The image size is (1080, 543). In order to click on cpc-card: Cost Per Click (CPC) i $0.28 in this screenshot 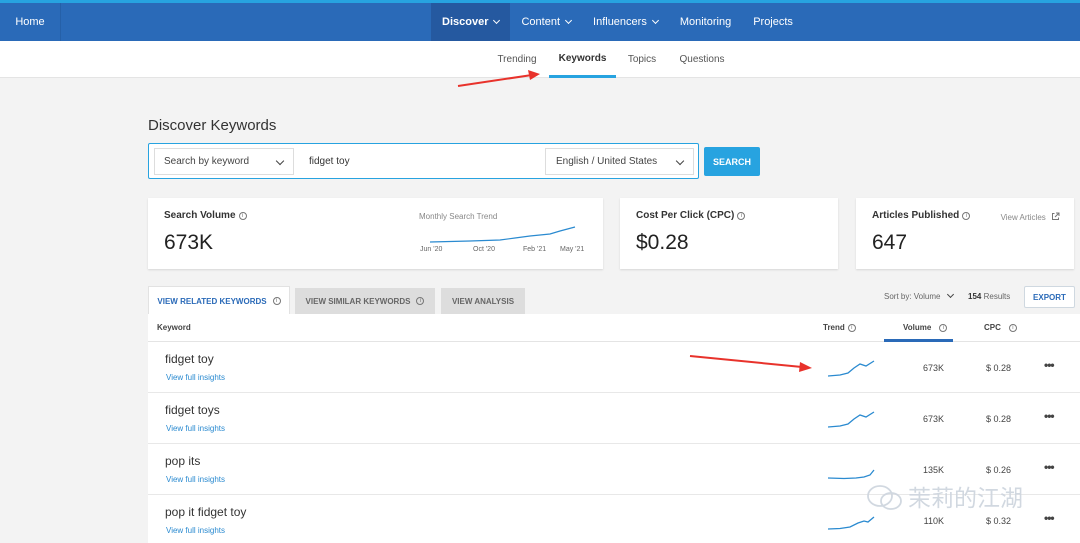, I will do `click(729, 233)`.